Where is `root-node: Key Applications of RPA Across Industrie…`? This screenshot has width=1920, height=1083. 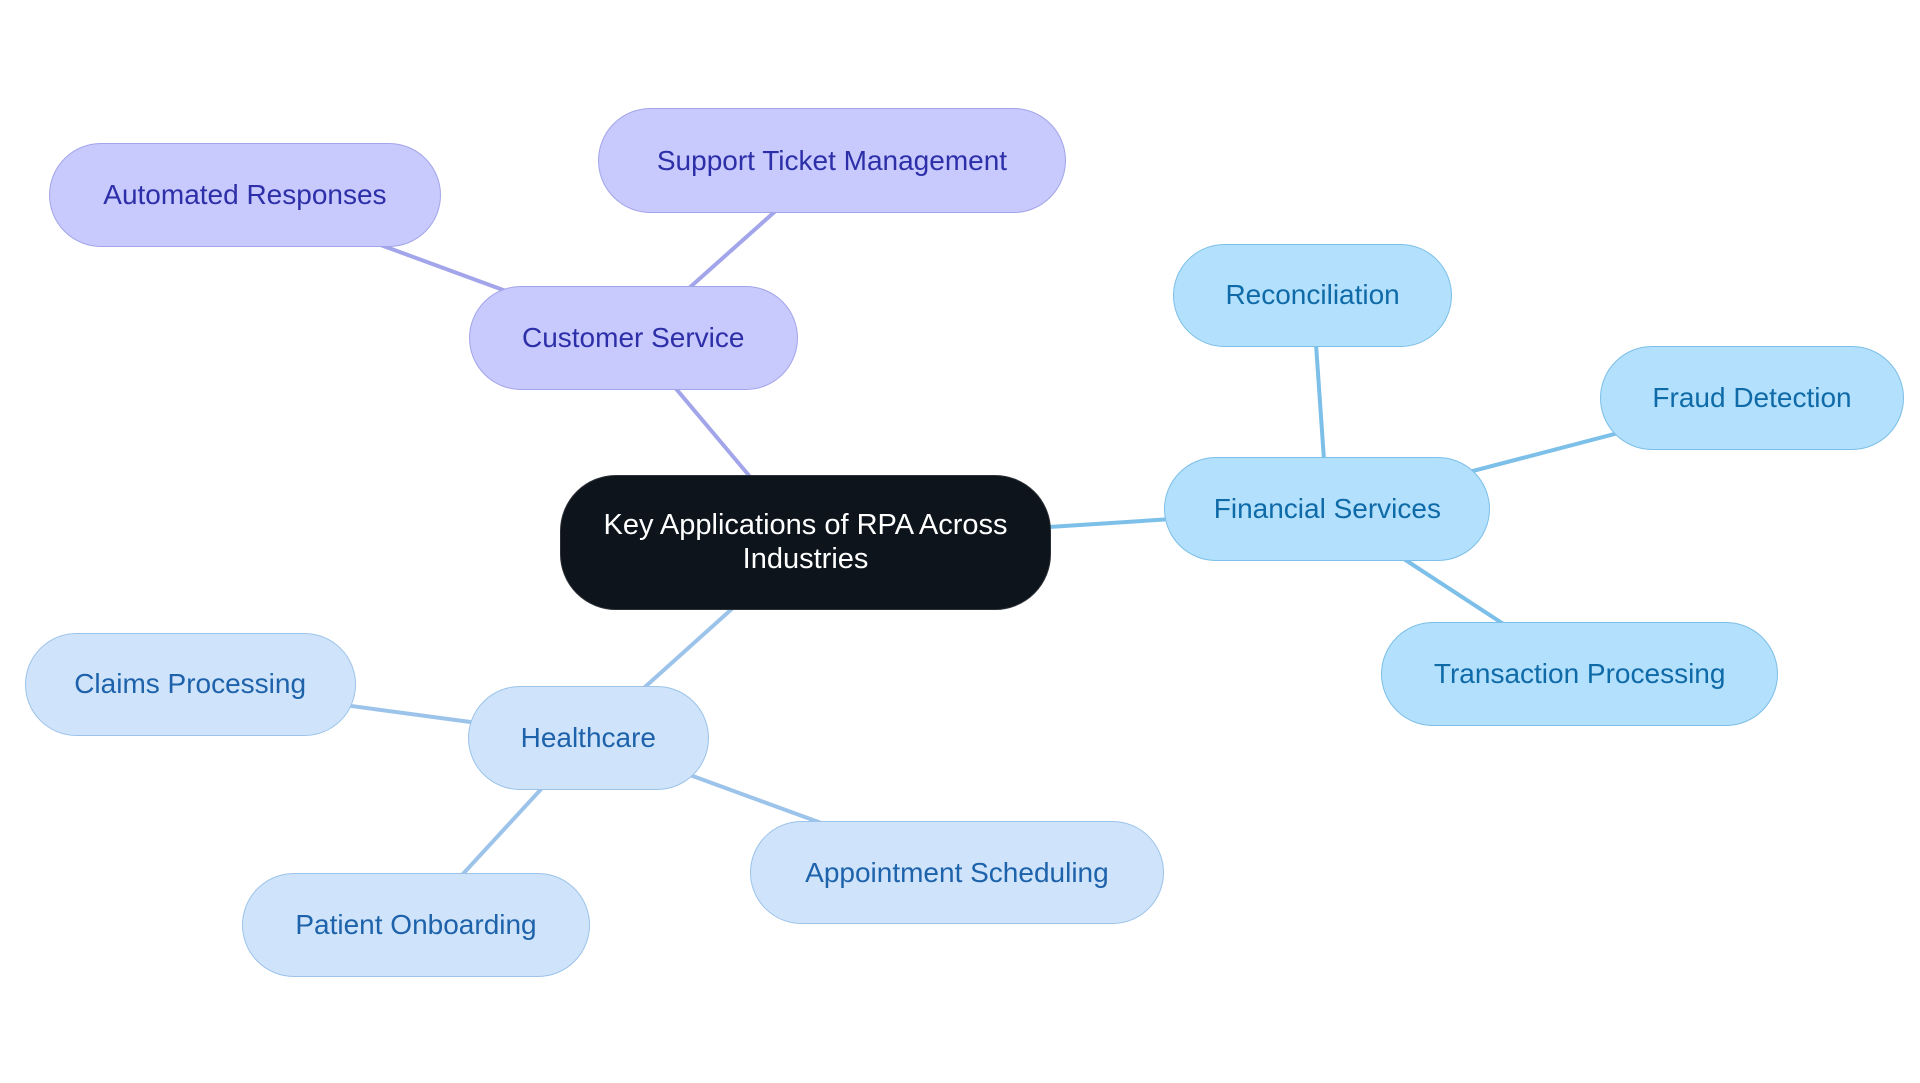
root-node: Key Applications of RPA Across Industrie… is located at coordinates (806, 543).